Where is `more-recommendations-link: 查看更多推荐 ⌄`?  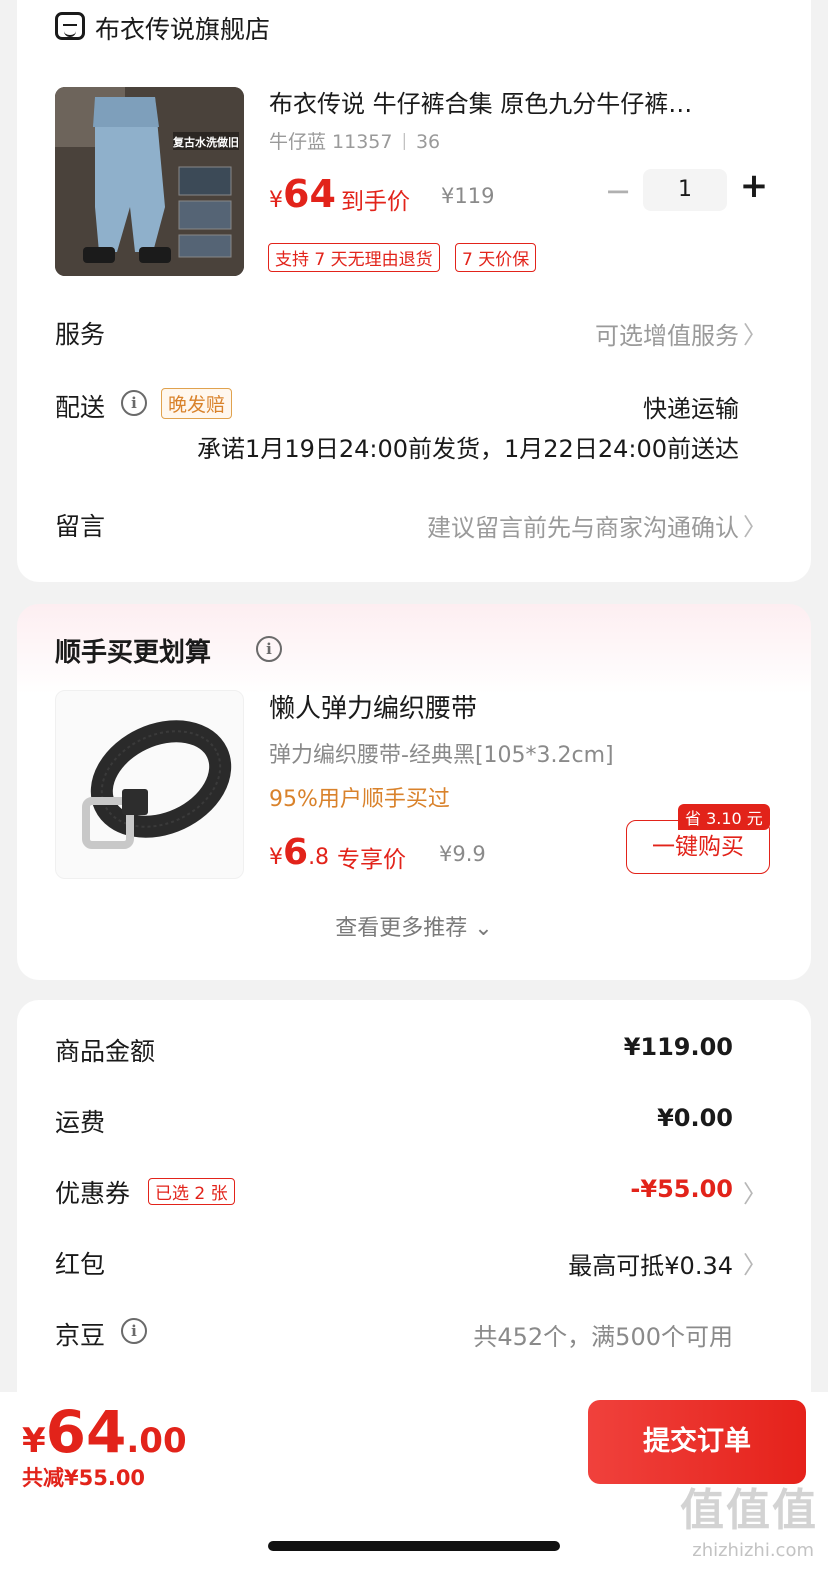 more-recommendations-link: 查看更多推荐 ⌄ is located at coordinates (414, 926).